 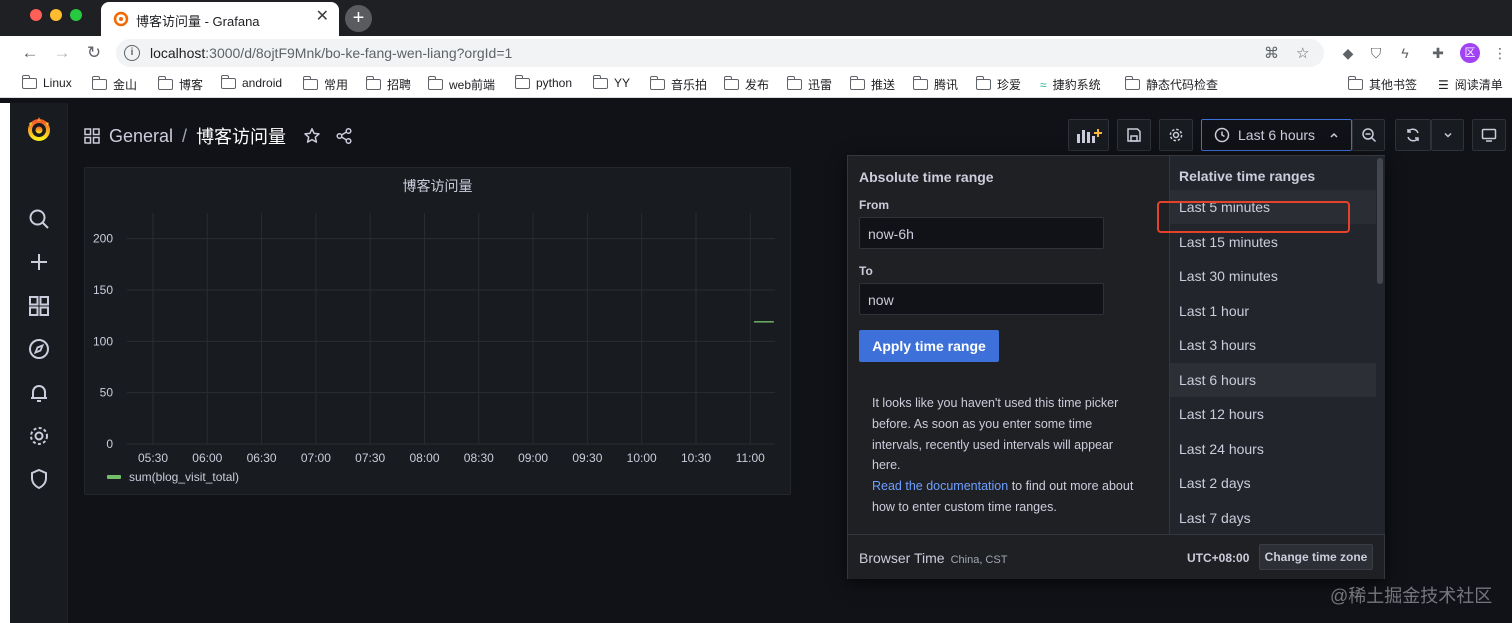 I want to click on refresh-button, so click(x=1413, y=135).